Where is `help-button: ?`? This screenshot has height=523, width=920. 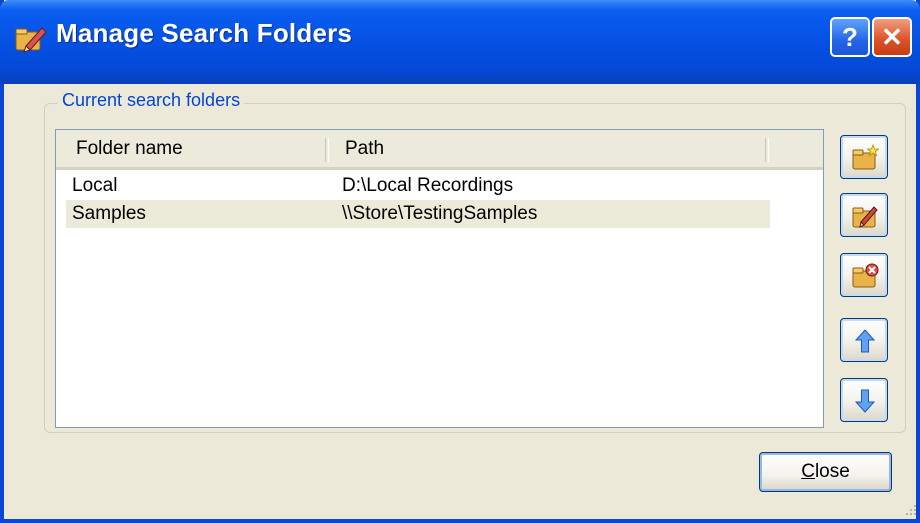 help-button: ? is located at coordinates (850, 37).